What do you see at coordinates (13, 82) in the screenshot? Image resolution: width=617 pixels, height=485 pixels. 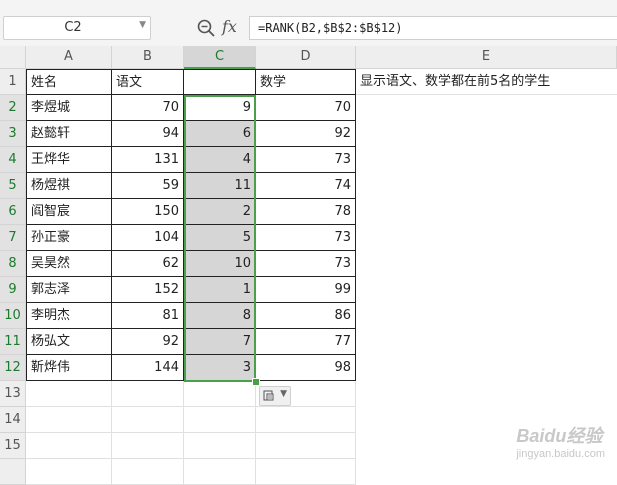 I see `row-header-1: 1` at bounding box center [13, 82].